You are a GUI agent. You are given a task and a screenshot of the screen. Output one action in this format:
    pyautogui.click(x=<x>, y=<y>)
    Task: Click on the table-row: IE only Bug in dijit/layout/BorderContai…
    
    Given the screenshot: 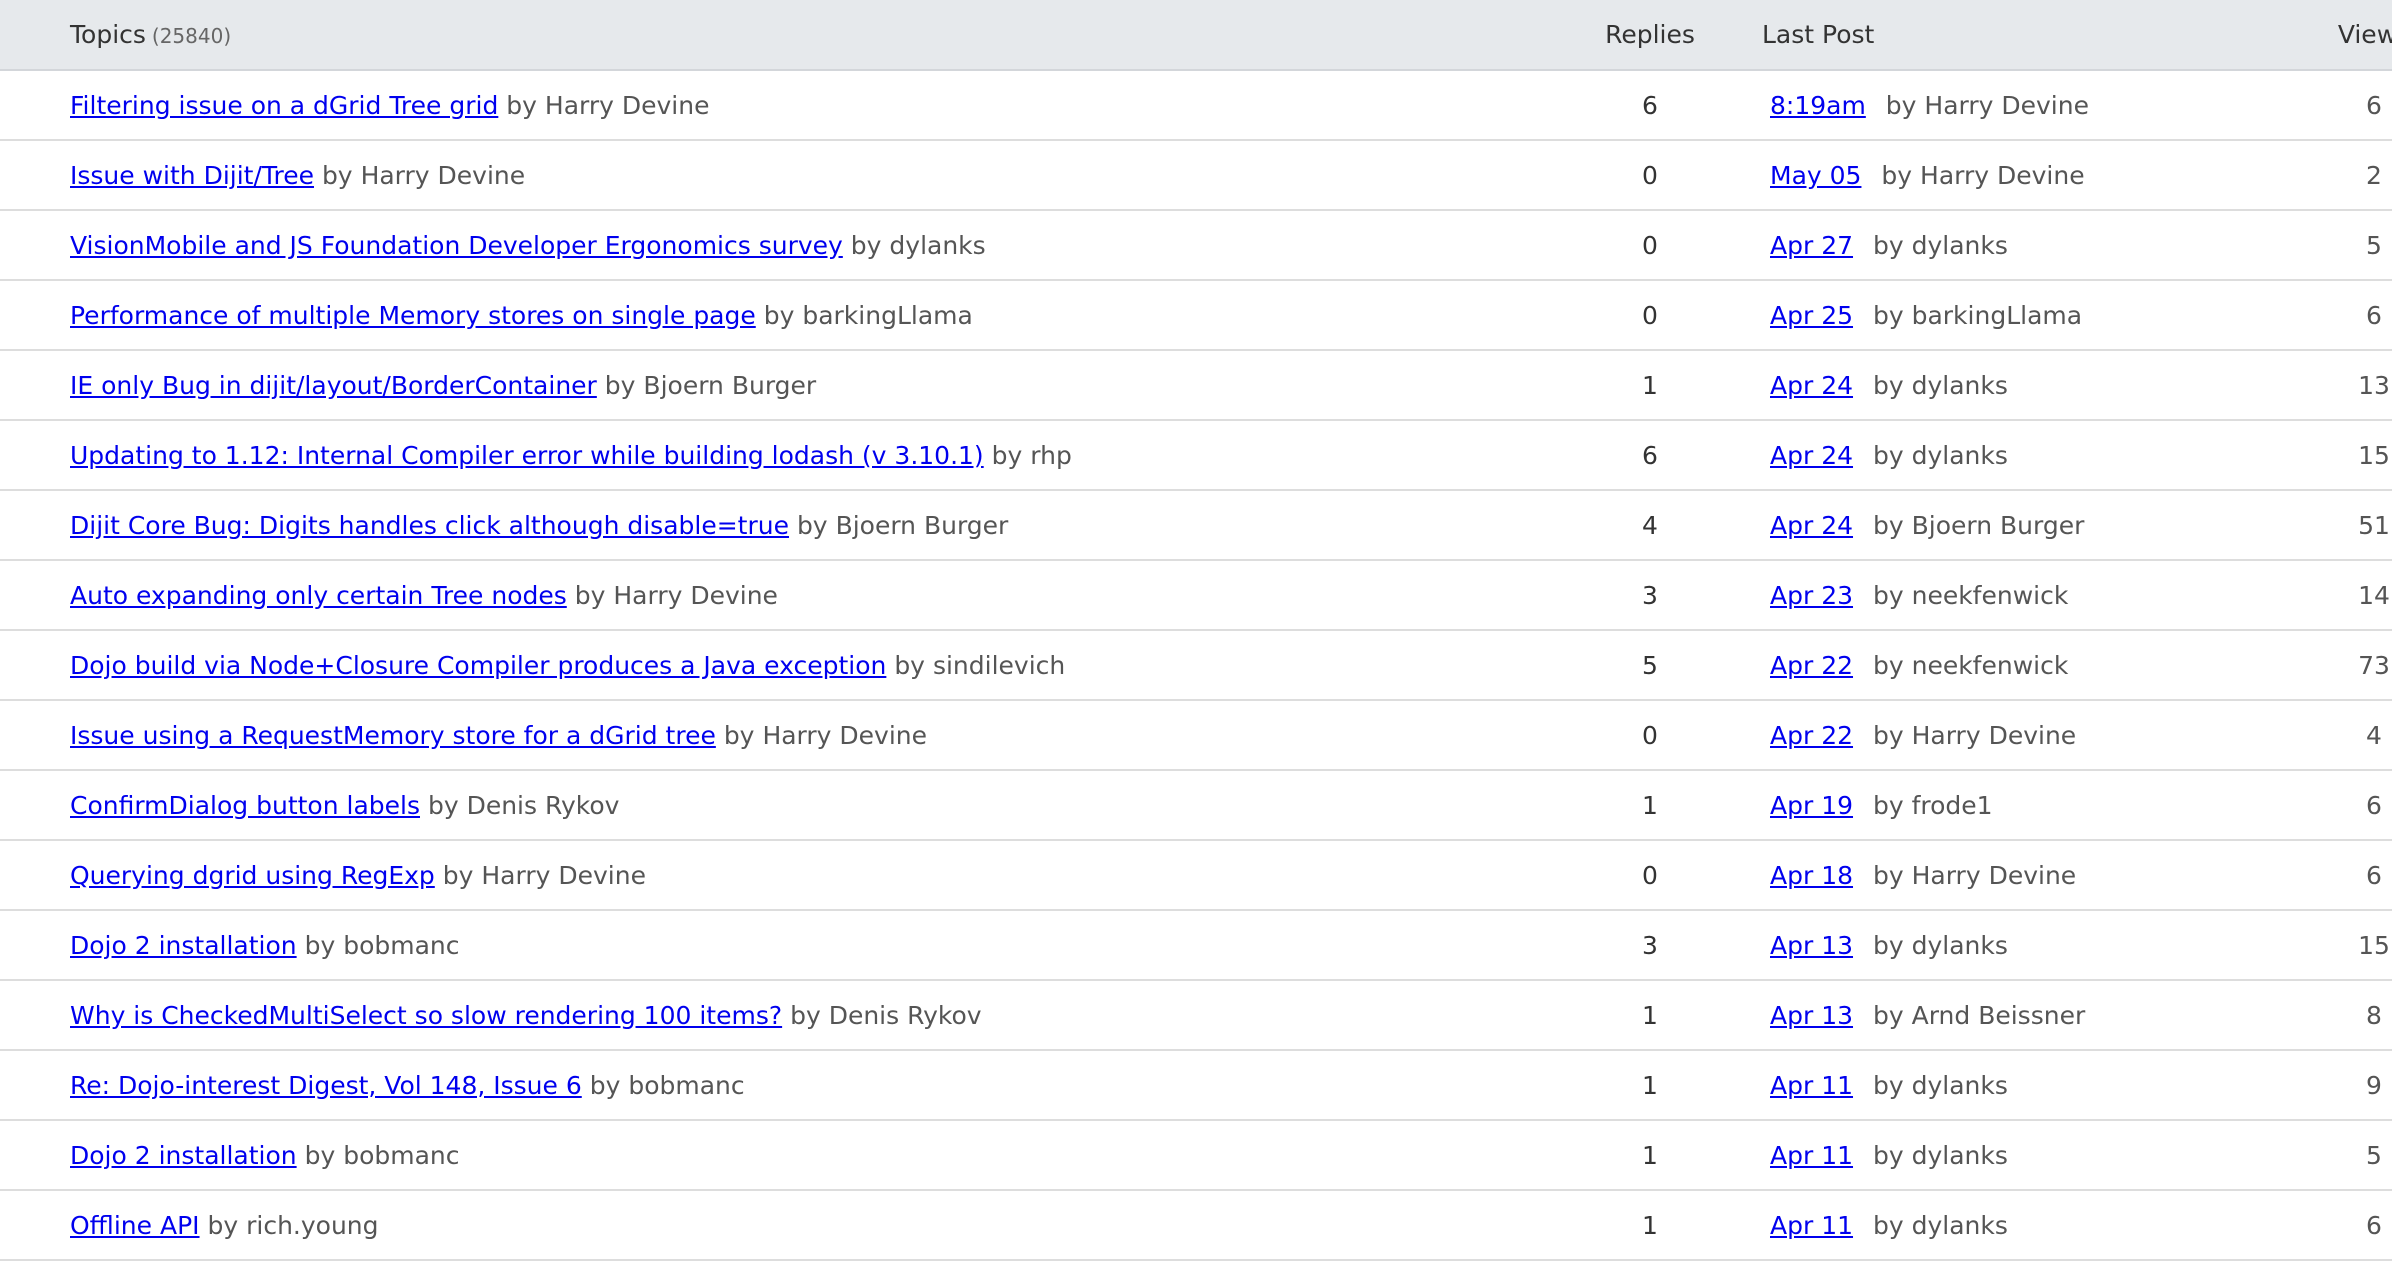 What is the action you would take?
    pyautogui.click(x=1196, y=385)
    